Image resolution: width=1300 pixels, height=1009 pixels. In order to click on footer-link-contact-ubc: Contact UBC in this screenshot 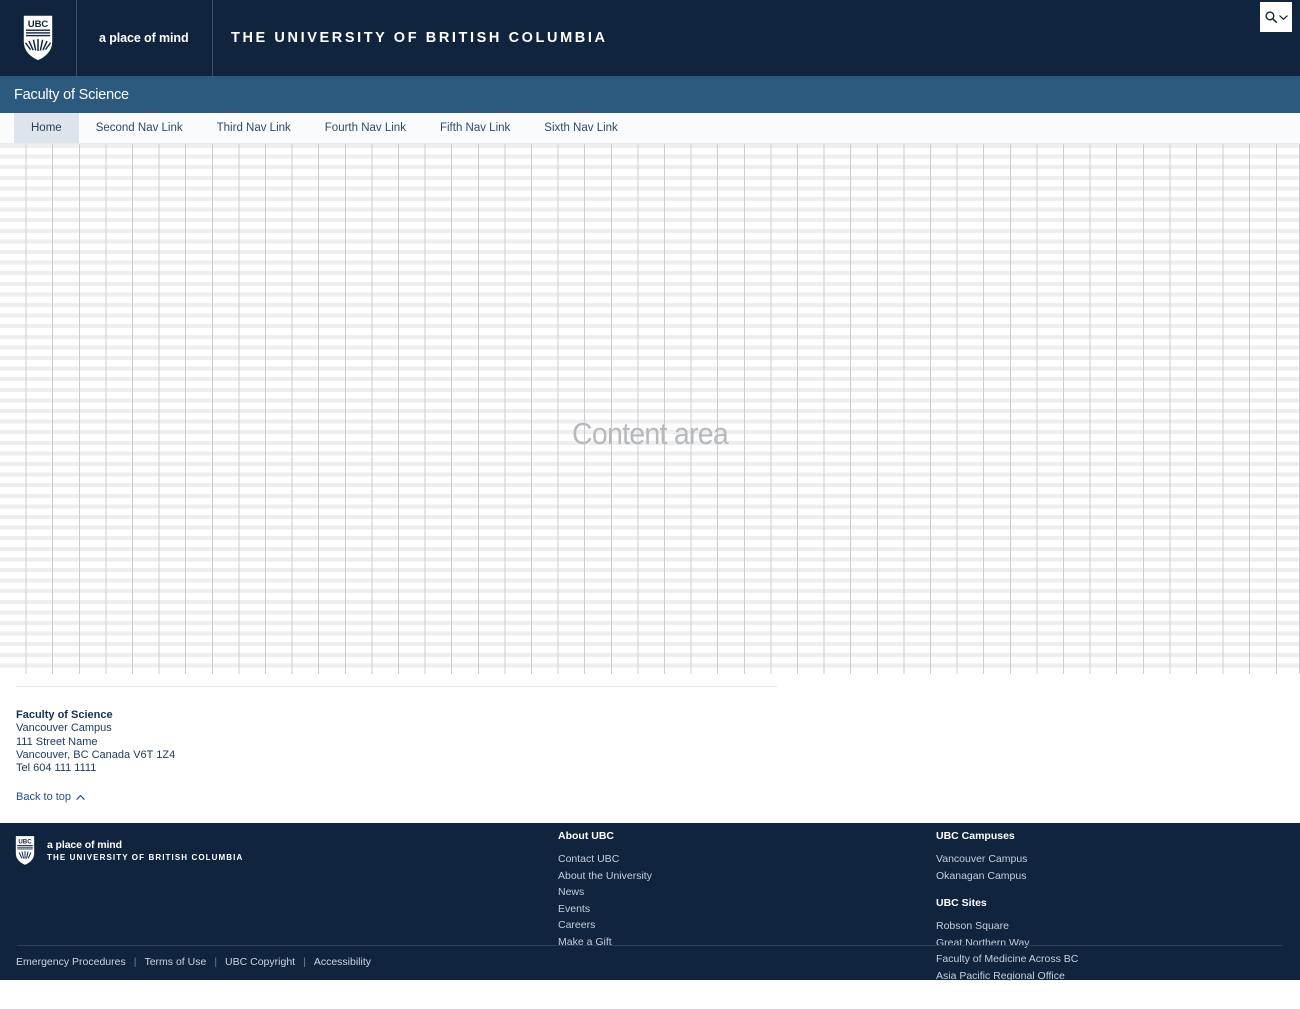, I will do `click(605, 859)`.